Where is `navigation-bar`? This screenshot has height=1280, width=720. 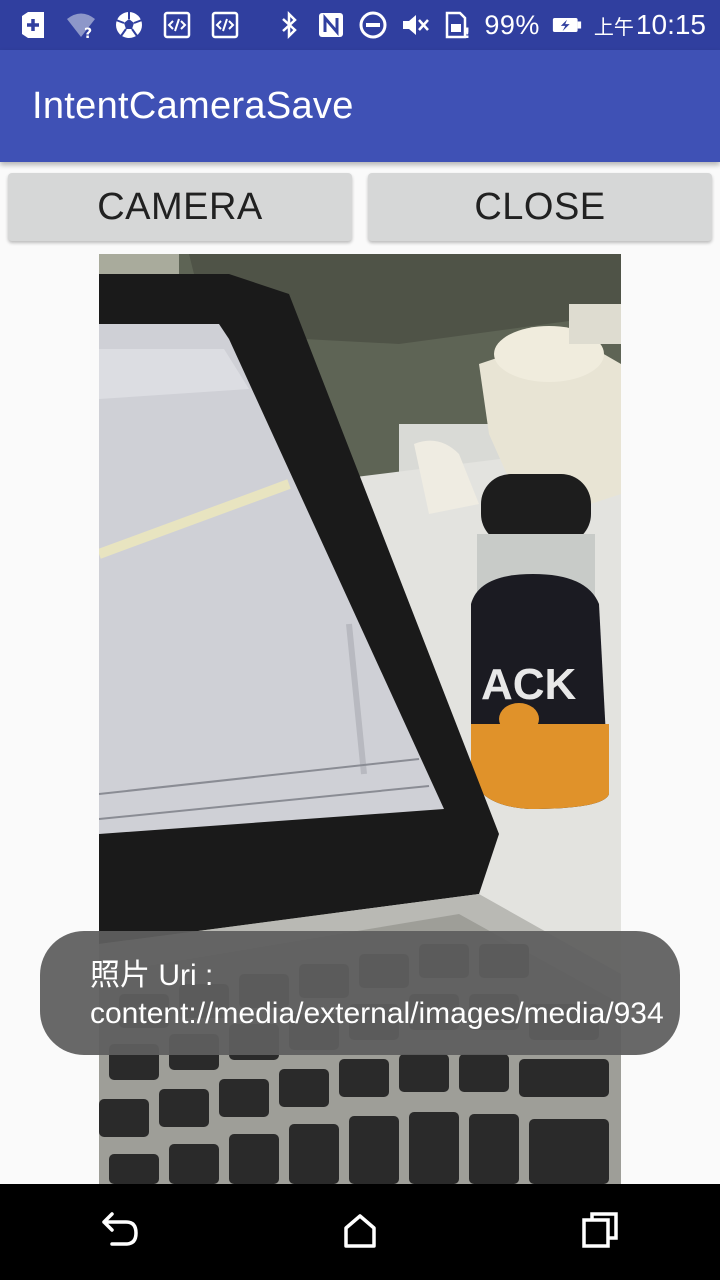 navigation-bar is located at coordinates (360, 1232).